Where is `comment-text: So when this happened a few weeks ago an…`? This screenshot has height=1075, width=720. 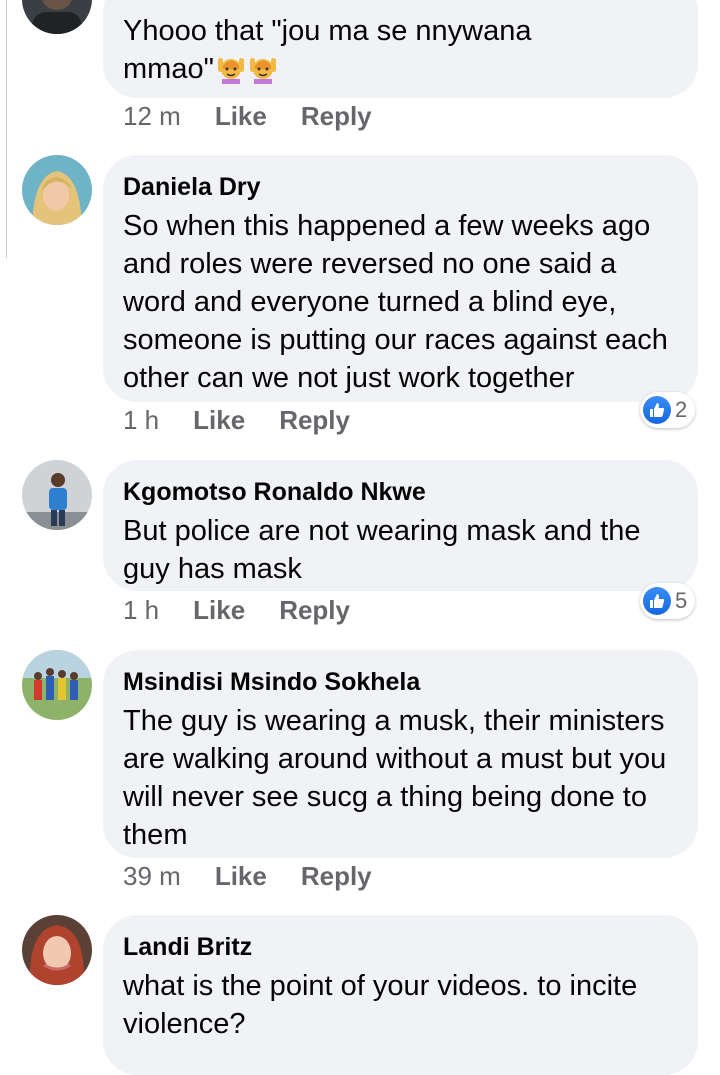
comment-text: So when this happened a few weeks ago an… is located at coordinates (395, 302).